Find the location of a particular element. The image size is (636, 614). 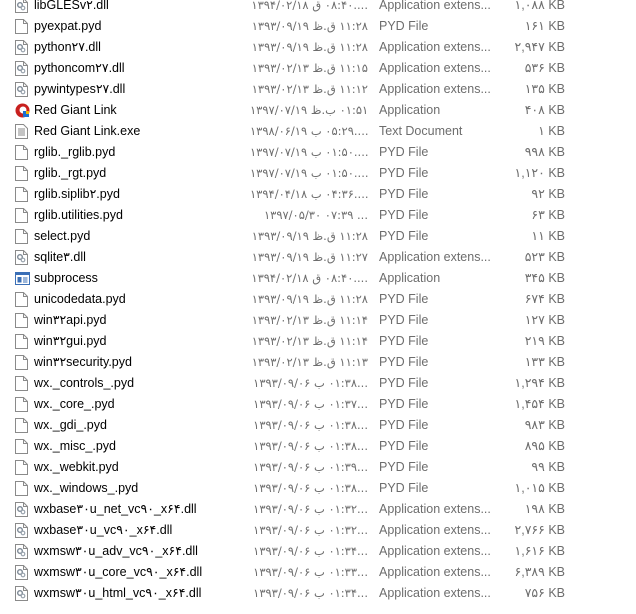

file-name: sqlite۳.dll is located at coordinates (60, 257).